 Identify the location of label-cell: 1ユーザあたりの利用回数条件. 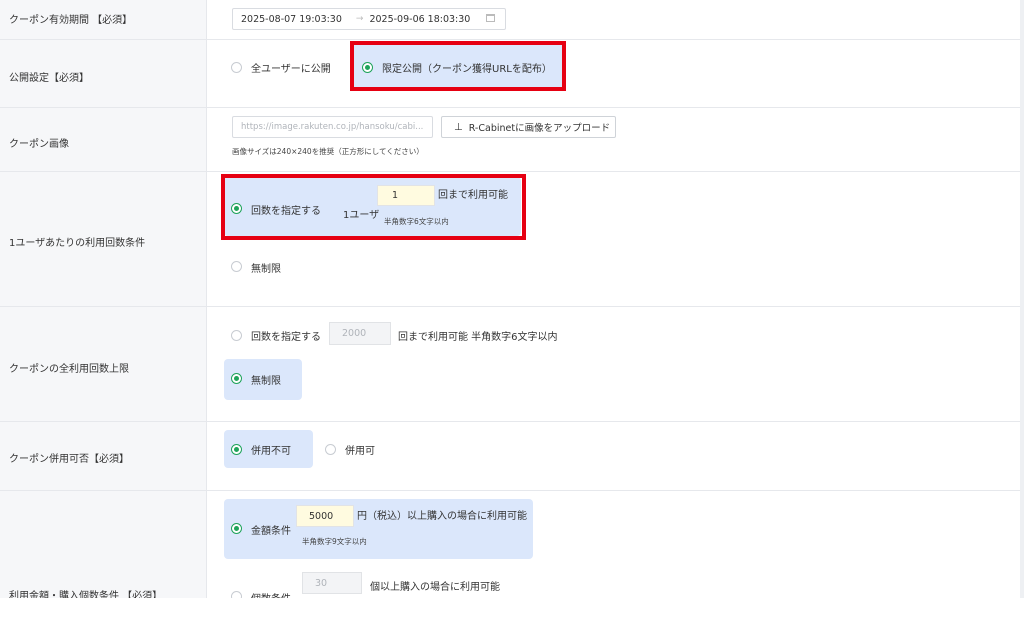
(103, 239).